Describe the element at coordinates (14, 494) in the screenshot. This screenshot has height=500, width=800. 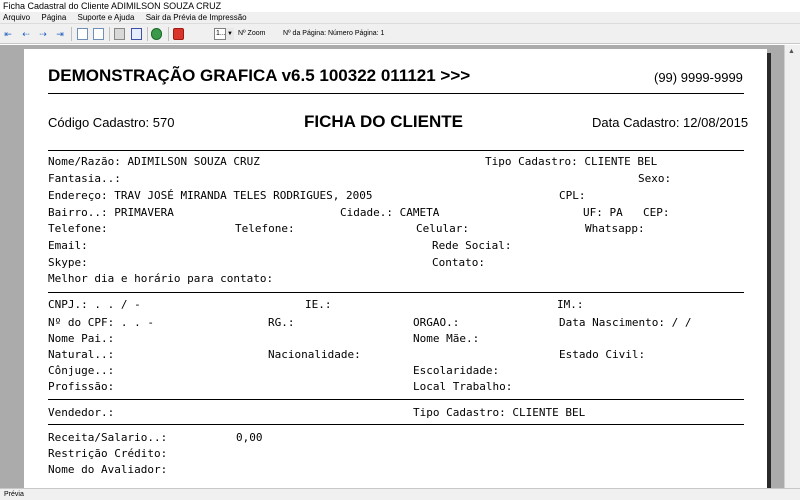
I see `status-text: Prévia` at that location.